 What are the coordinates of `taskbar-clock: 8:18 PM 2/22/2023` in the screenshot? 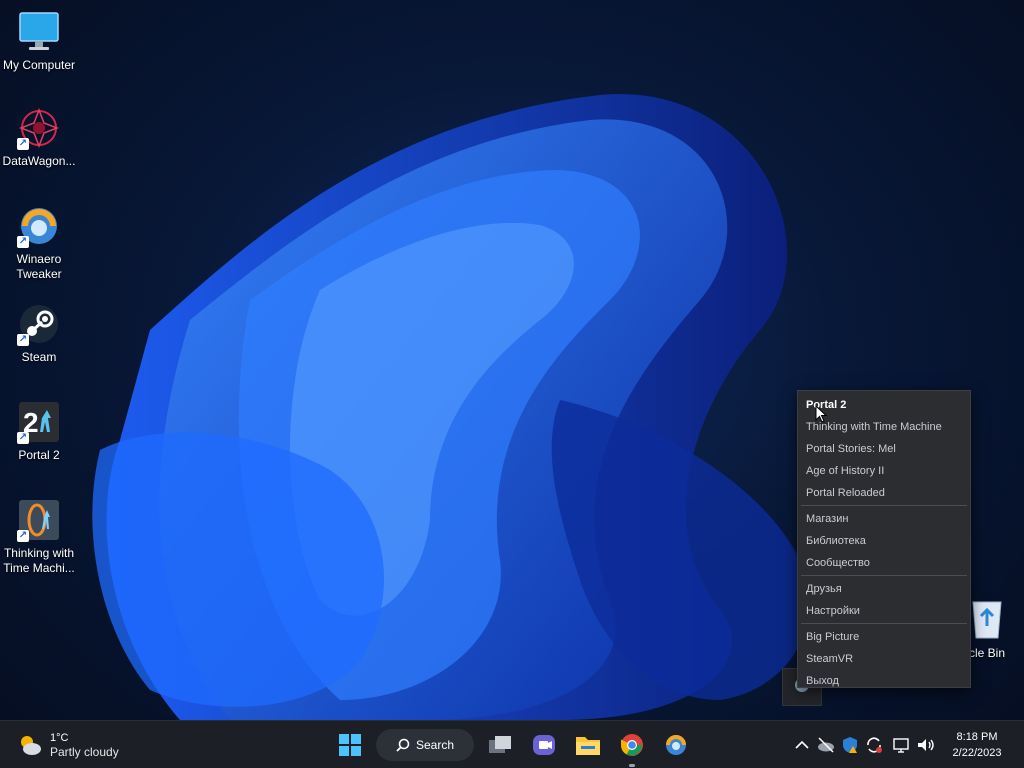 It's located at (977, 745).